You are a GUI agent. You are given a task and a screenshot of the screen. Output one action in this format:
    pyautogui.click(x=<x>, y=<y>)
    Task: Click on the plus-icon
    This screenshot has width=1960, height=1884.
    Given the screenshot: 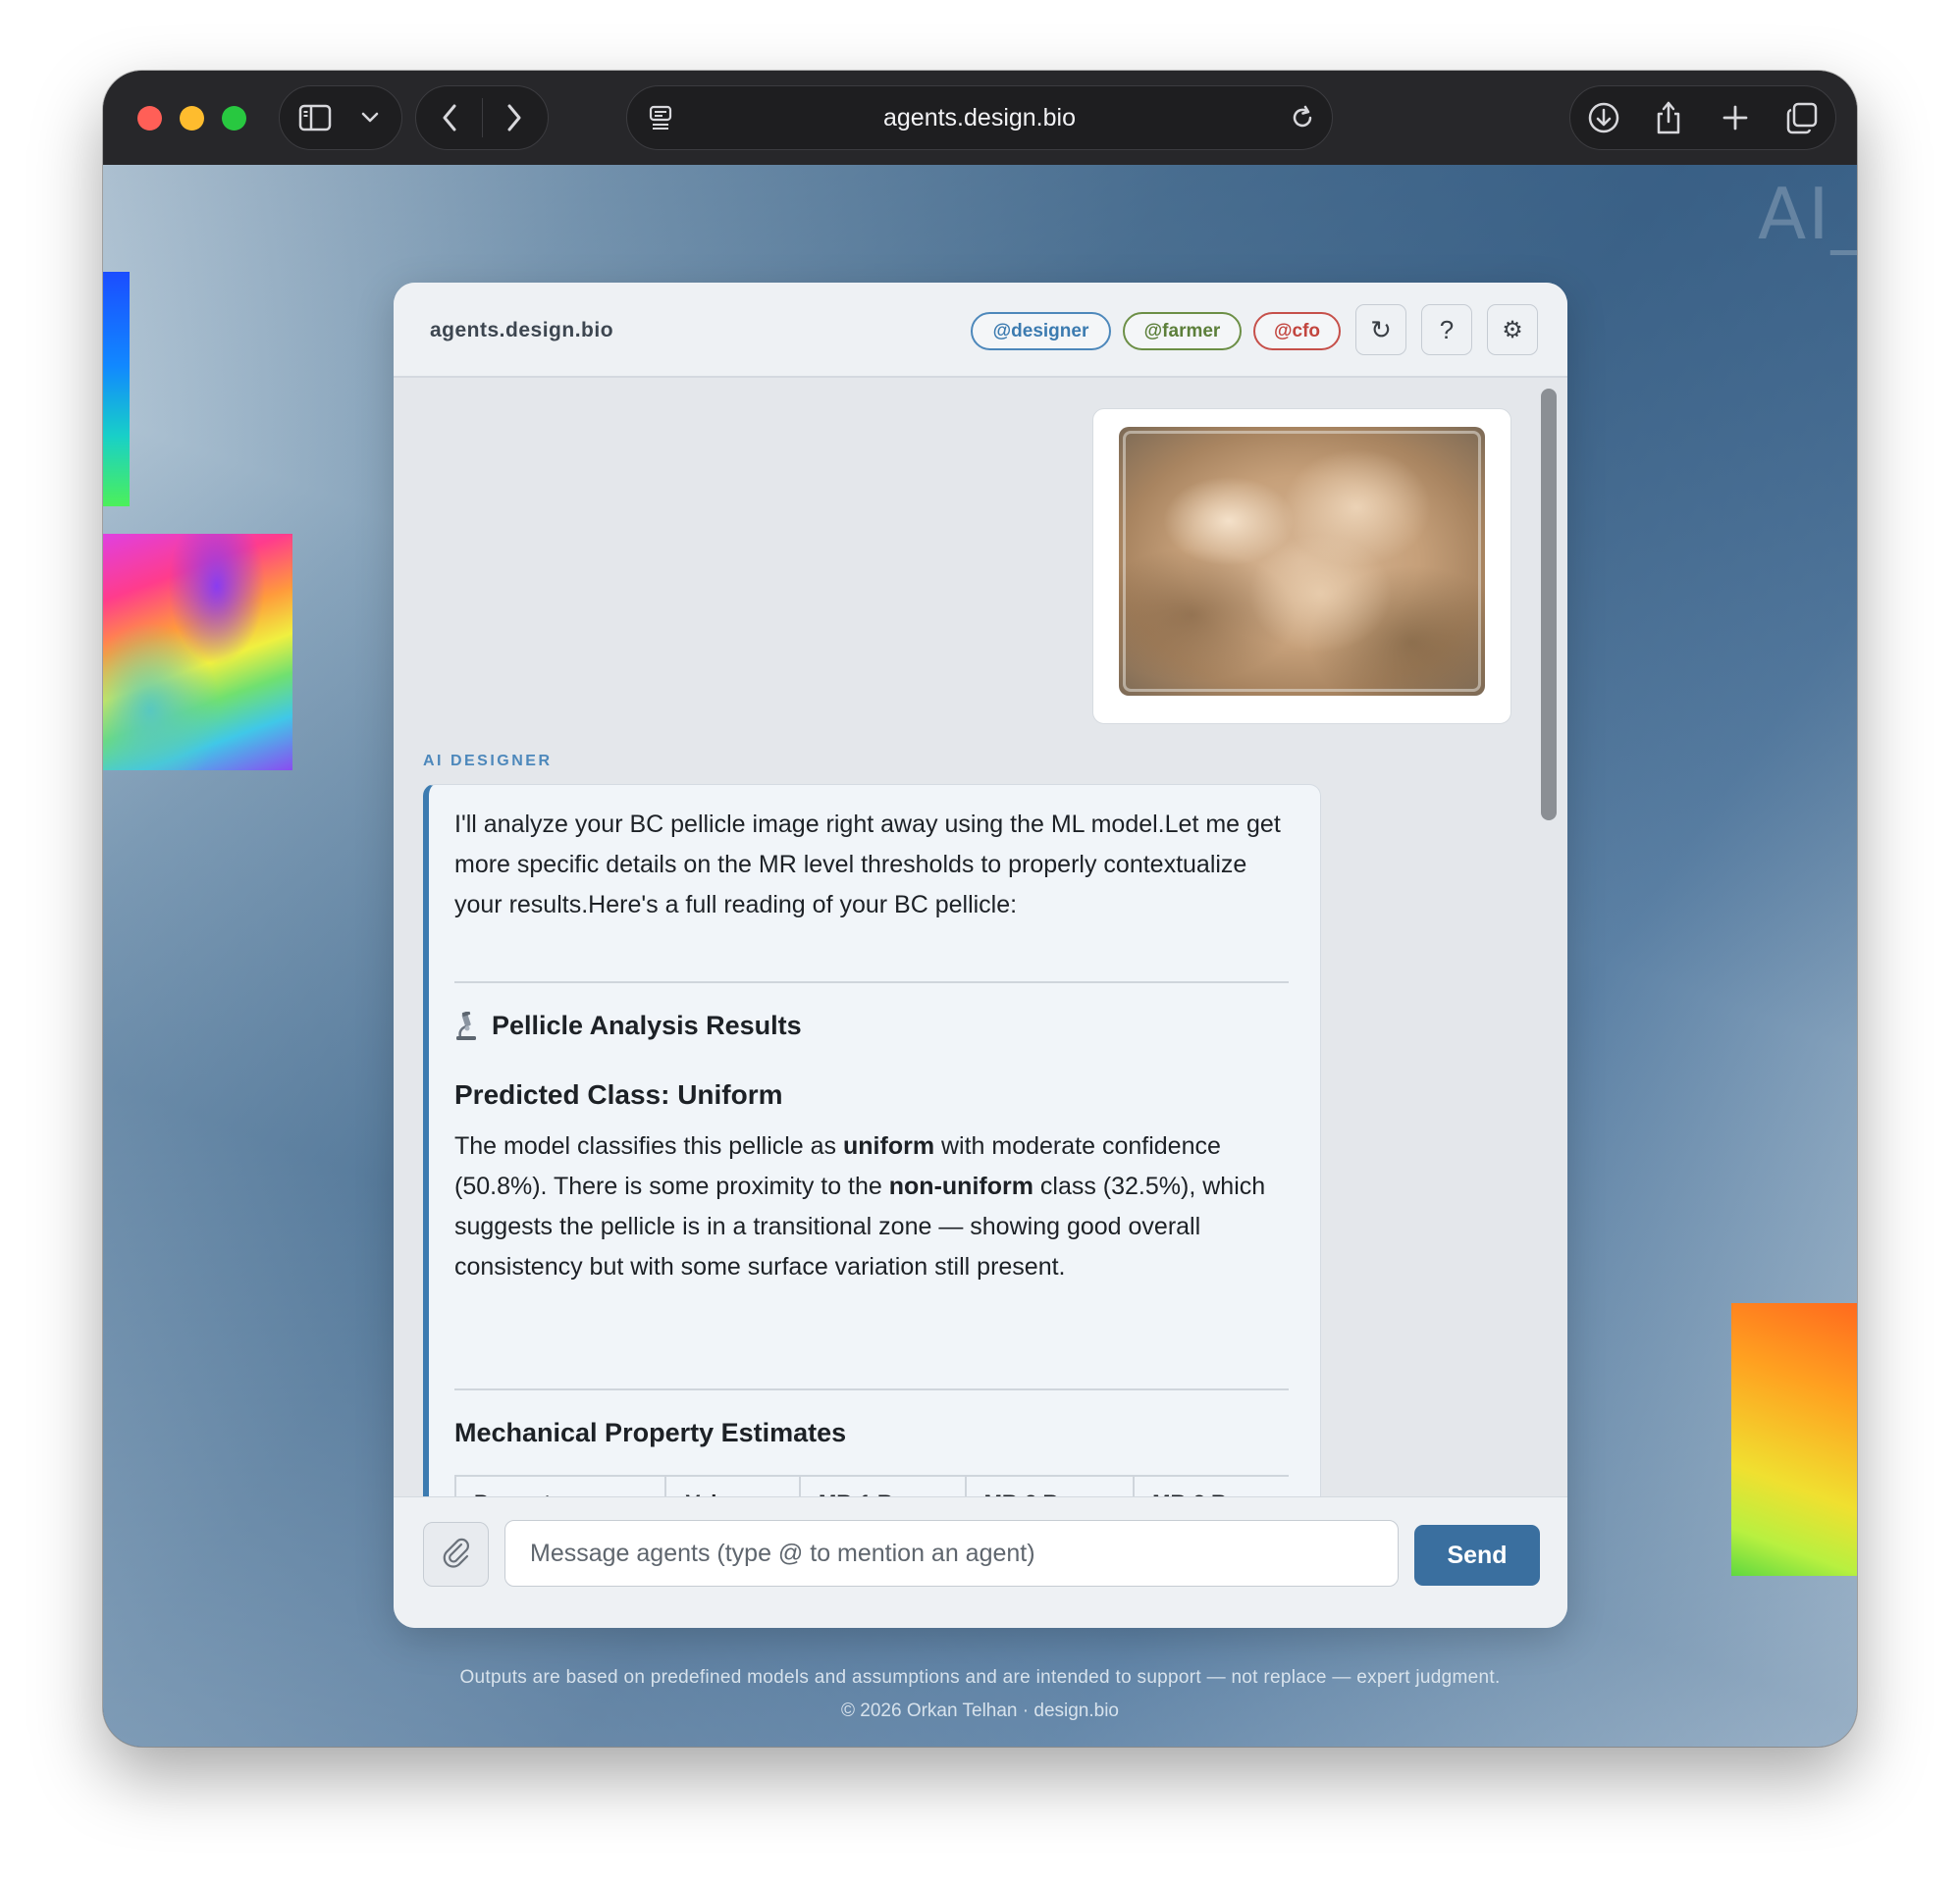 What is the action you would take?
    pyautogui.click(x=1736, y=117)
    